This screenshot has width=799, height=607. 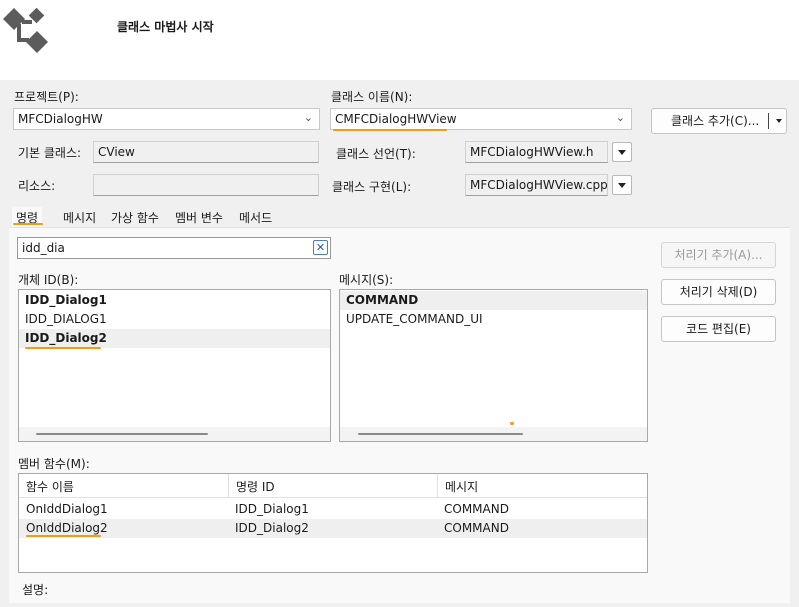 I want to click on column-header-command-id: 명령 ID, so click(x=333, y=486).